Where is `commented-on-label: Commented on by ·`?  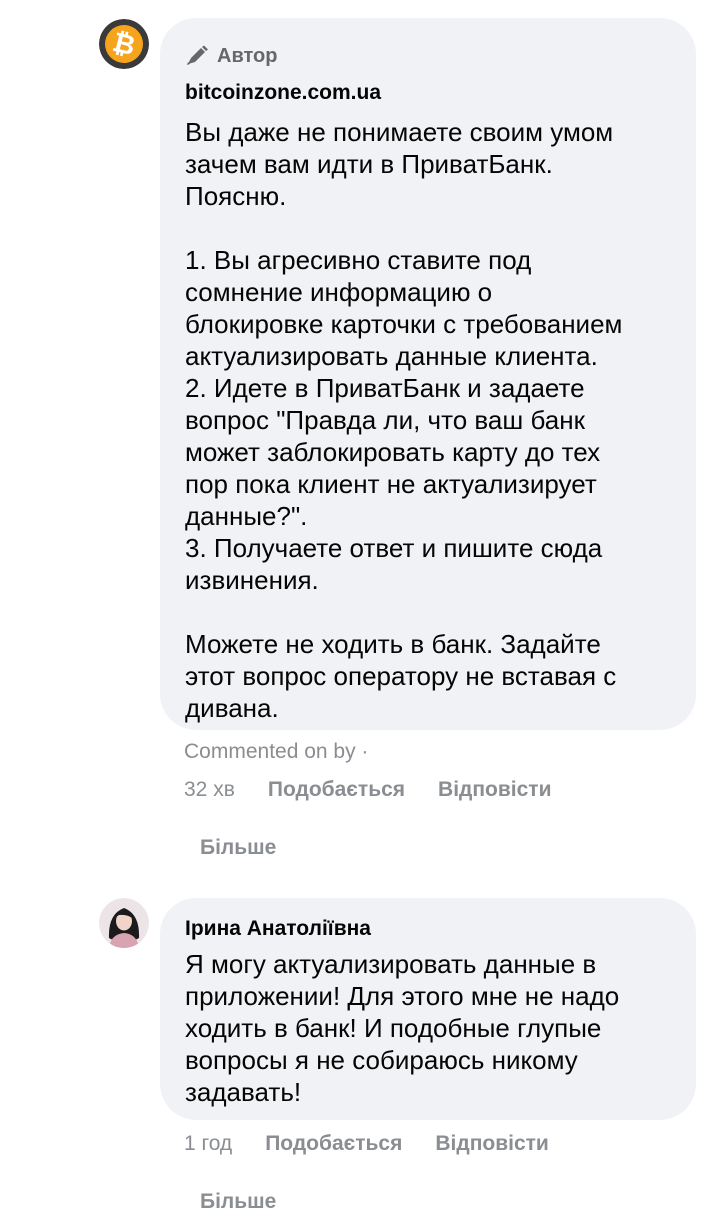 commented-on-label: Commented on by · is located at coordinates (276, 751).